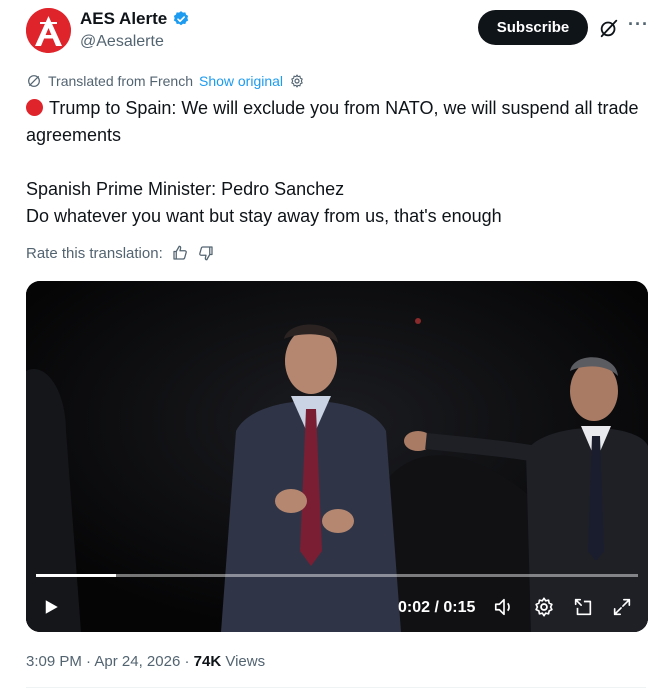 The height and width of the screenshot is (692, 669). What do you see at coordinates (180, 253) in the screenshot?
I see `thumbs-up-icon` at bounding box center [180, 253].